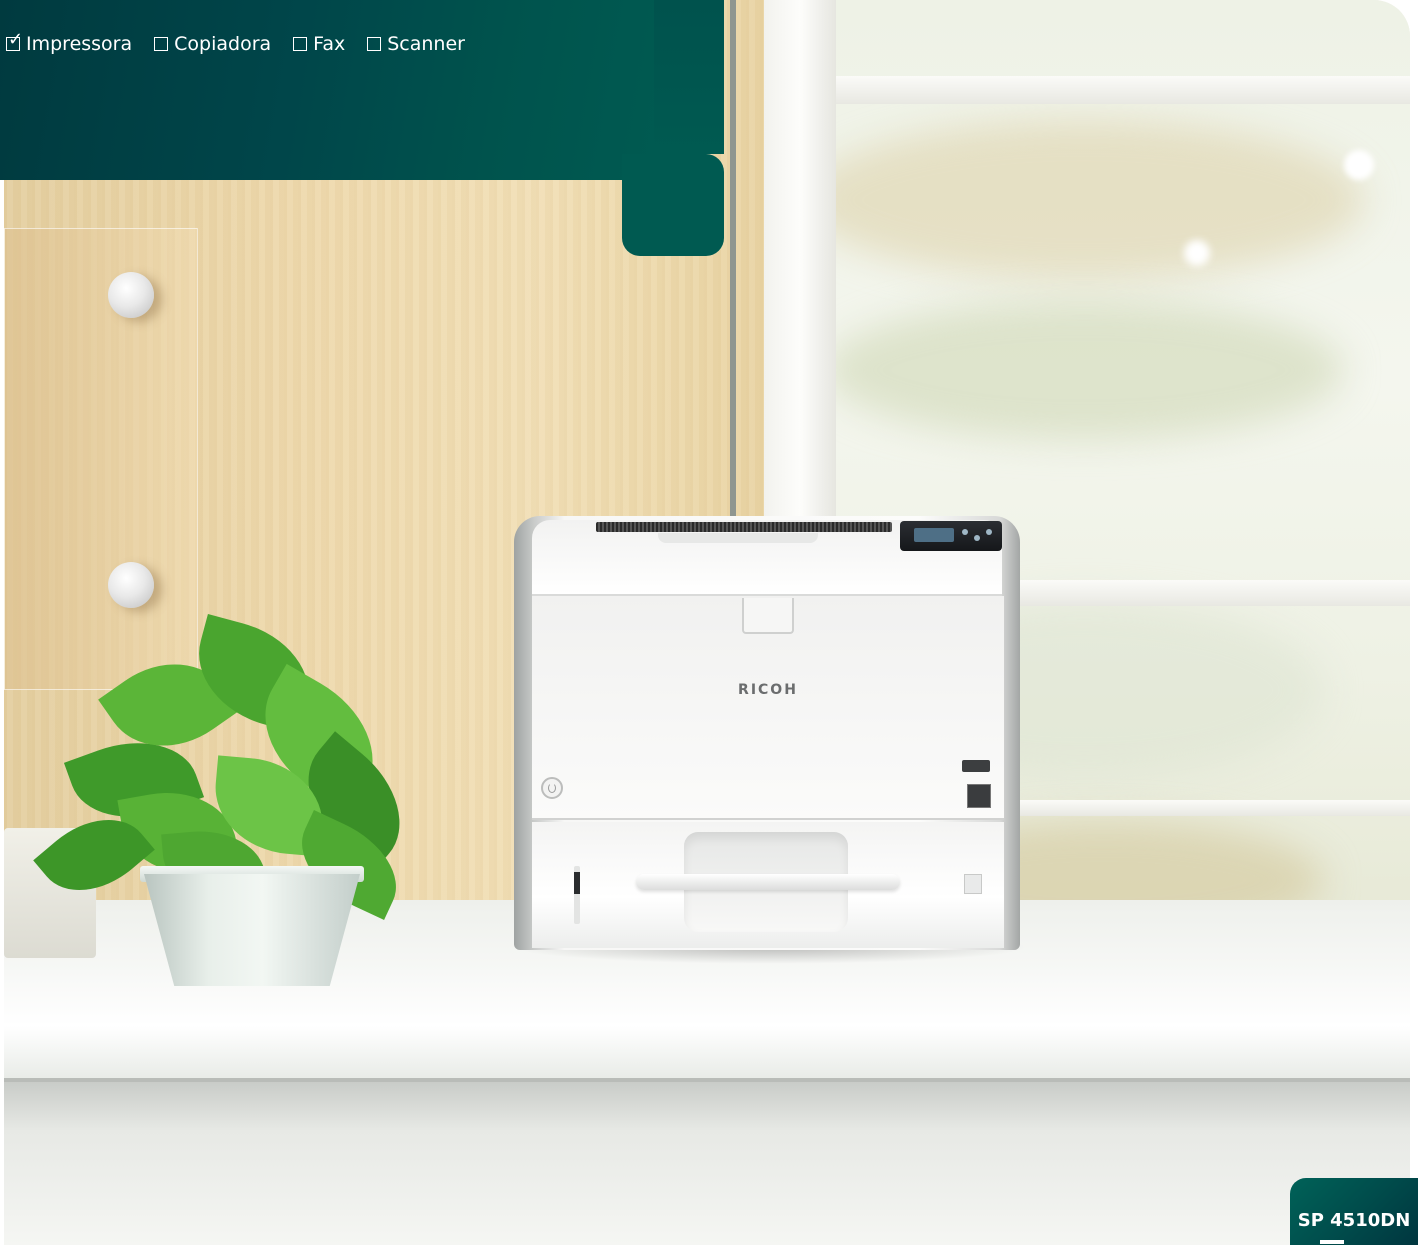 Image resolution: width=1418 pixels, height=1245 pixels. I want to click on output-slot, so click(744, 527).